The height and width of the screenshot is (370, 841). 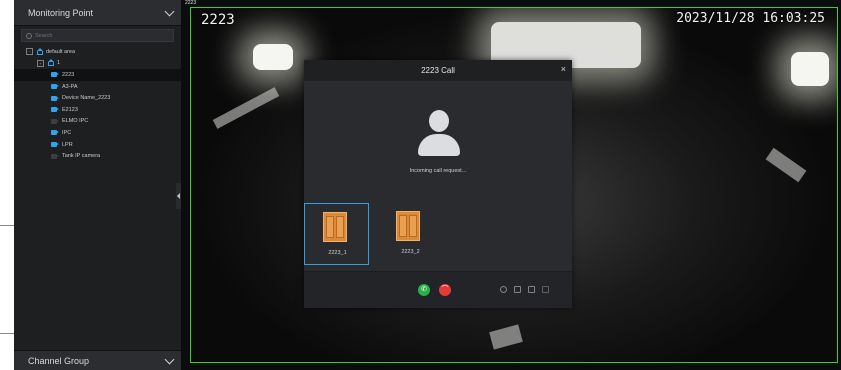 I want to click on door-option-2223-1: 2223_1, so click(x=336, y=234).